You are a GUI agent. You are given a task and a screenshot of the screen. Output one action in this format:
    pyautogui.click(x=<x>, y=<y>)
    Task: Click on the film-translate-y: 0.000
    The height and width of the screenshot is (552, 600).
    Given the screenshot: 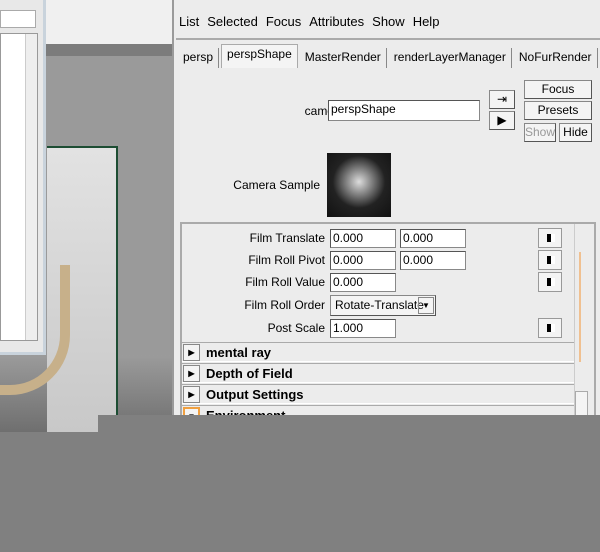 What is the action you would take?
    pyautogui.click(x=433, y=238)
    